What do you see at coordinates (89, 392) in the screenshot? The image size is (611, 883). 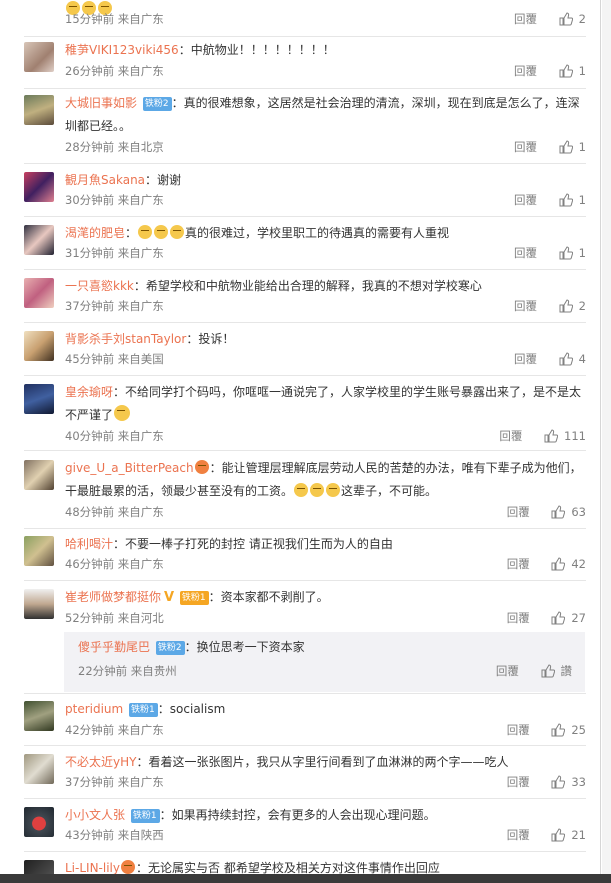 I see `username-link: 皇余瑜呀` at bounding box center [89, 392].